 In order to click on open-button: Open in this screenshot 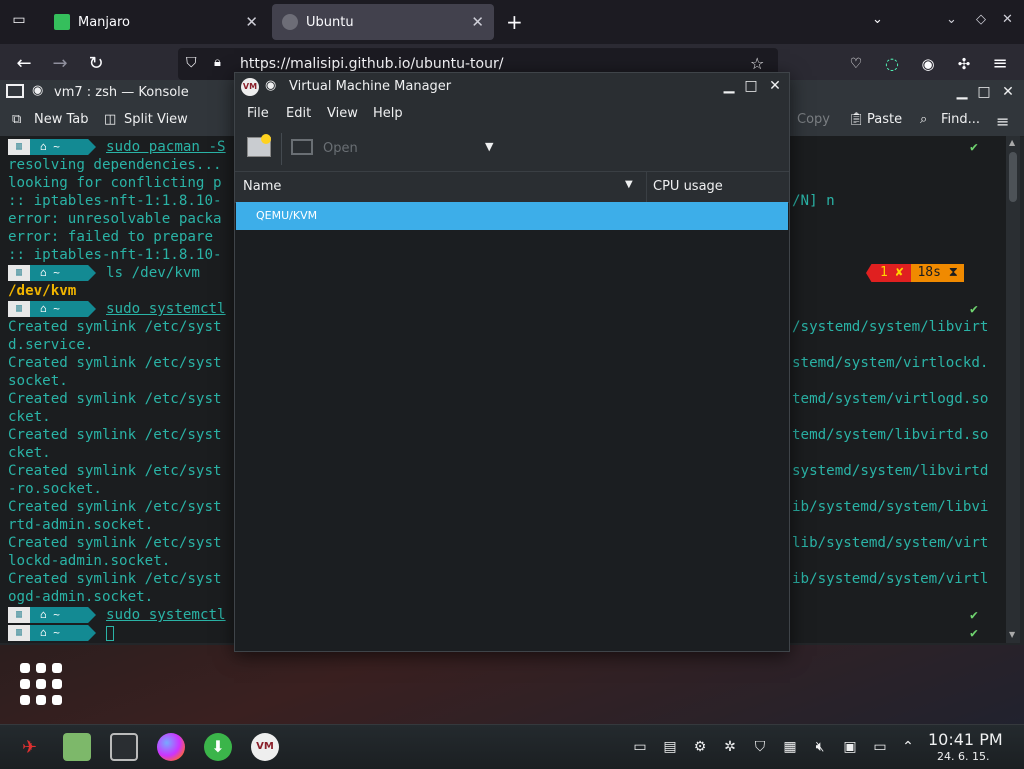, I will do `click(340, 148)`.